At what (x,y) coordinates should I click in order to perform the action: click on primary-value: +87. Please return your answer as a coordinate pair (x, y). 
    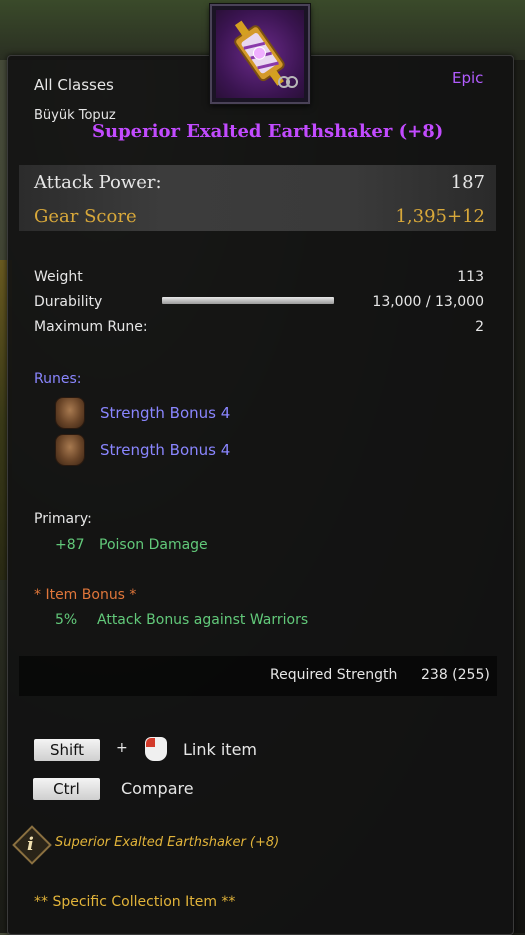
    Looking at the image, I should click on (70, 545).